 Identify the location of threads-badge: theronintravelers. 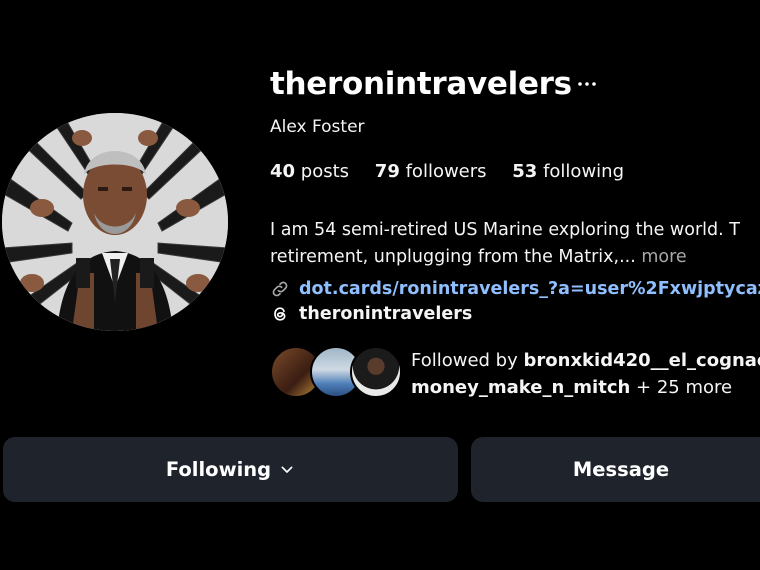
(371, 314).